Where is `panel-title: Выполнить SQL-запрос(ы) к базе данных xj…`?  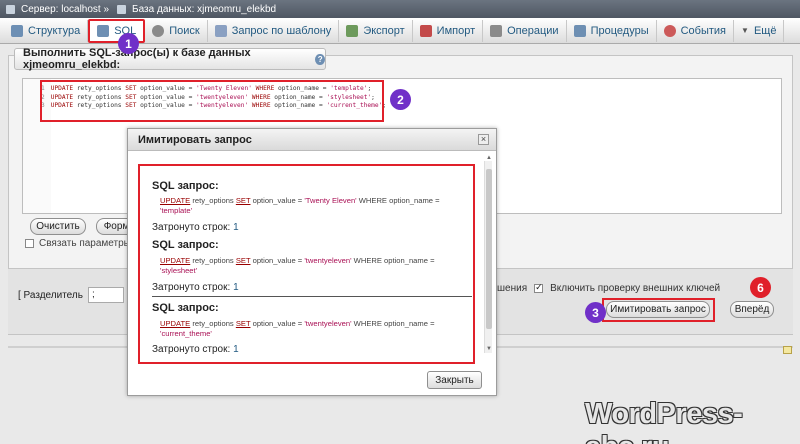 panel-title: Выполнить SQL-запрос(ы) к базе данных xj… is located at coordinates (170, 59).